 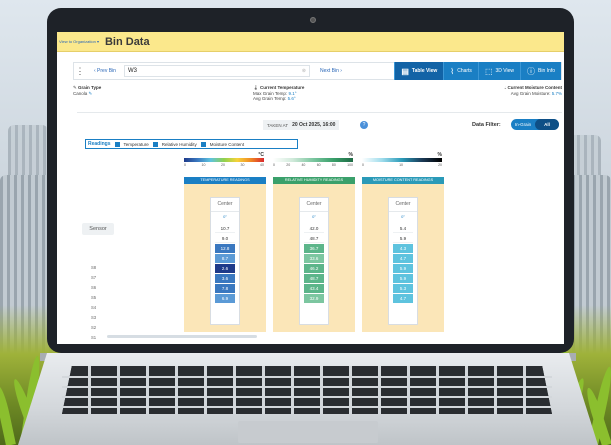 I want to click on sensor-label: S4, so click(x=94, y=307).